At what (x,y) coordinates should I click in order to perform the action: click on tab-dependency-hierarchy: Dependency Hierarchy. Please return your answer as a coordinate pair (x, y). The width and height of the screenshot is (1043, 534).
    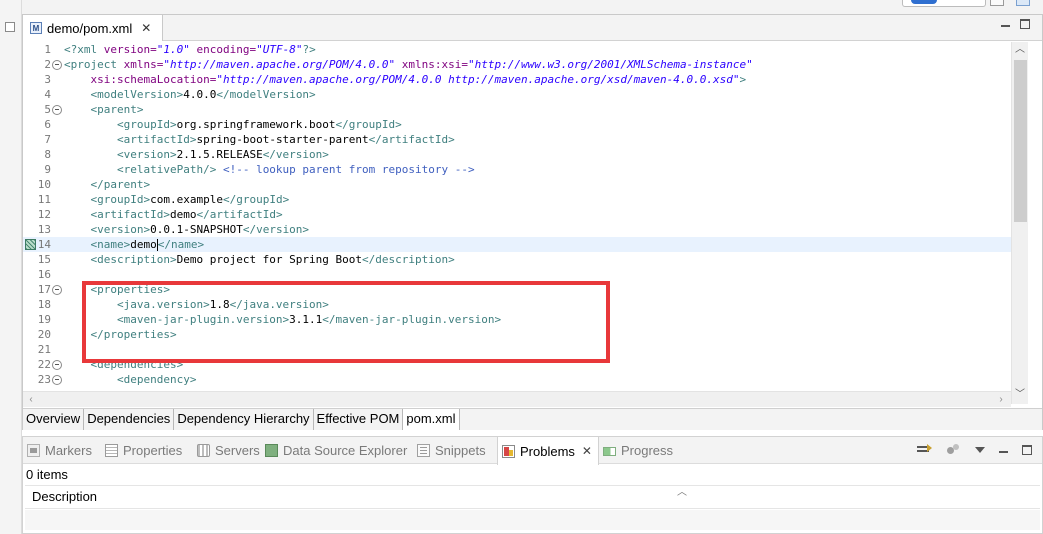
    Looking at the image, I should click on (244, 419).